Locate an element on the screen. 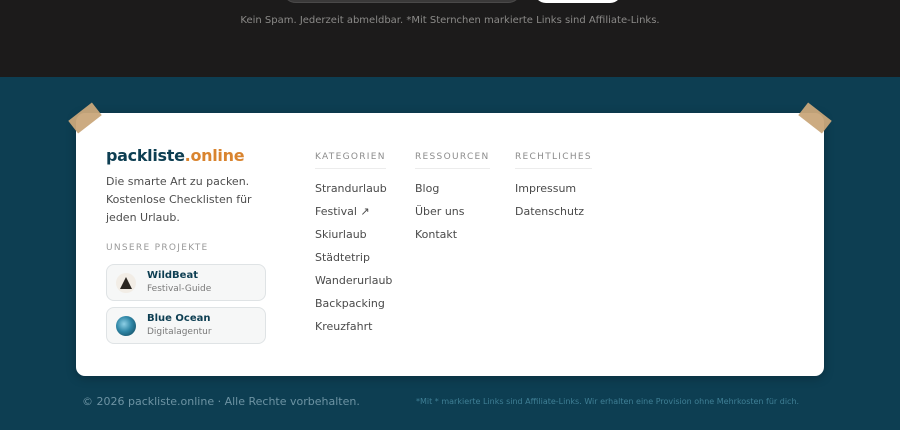  brand-logo: packliste.online is located at coordinates (175, 155).